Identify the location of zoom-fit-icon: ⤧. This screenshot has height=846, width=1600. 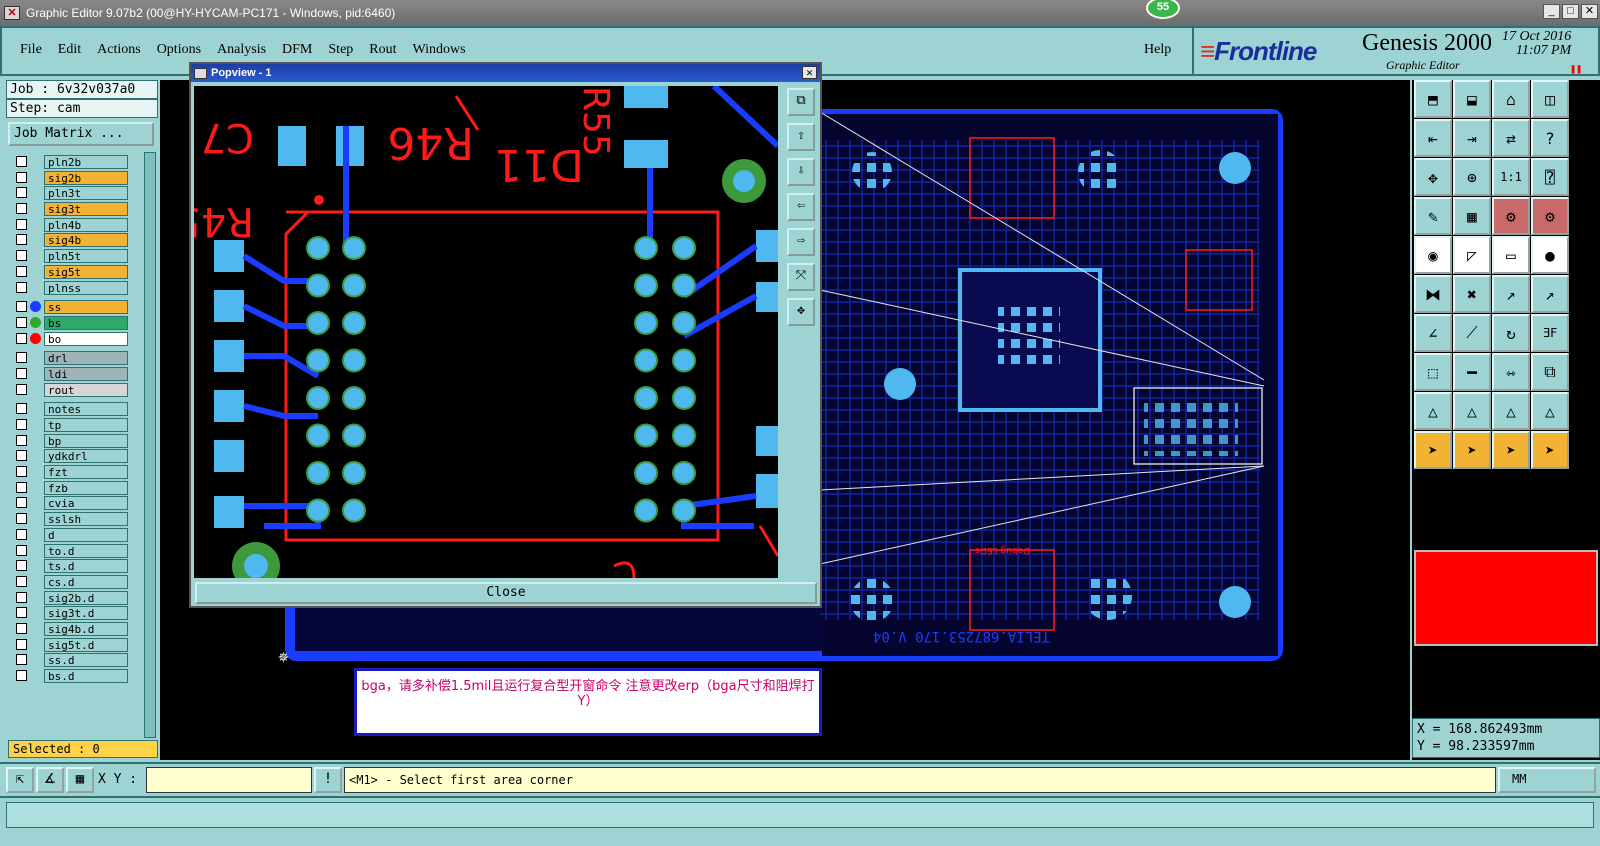
(801, 277).